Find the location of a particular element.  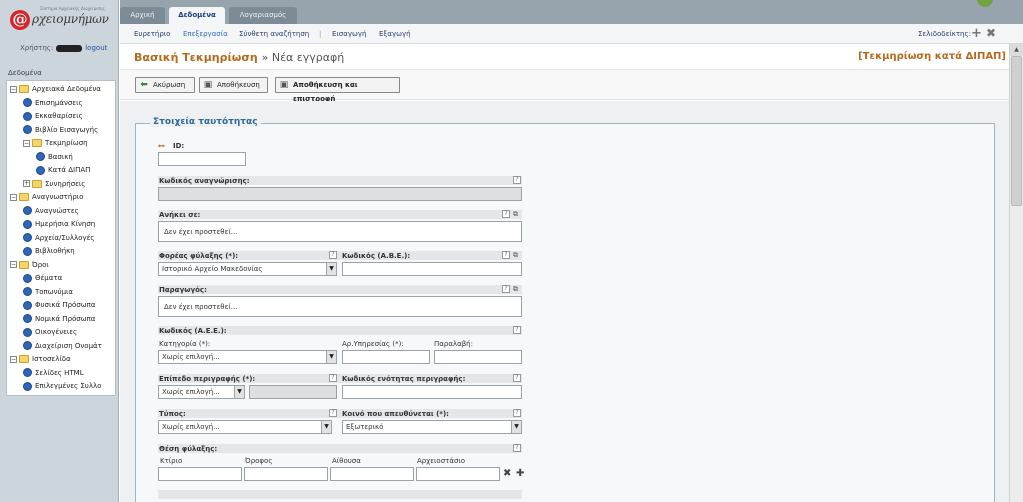

unit-code-field is located at coordinates (432, 392).